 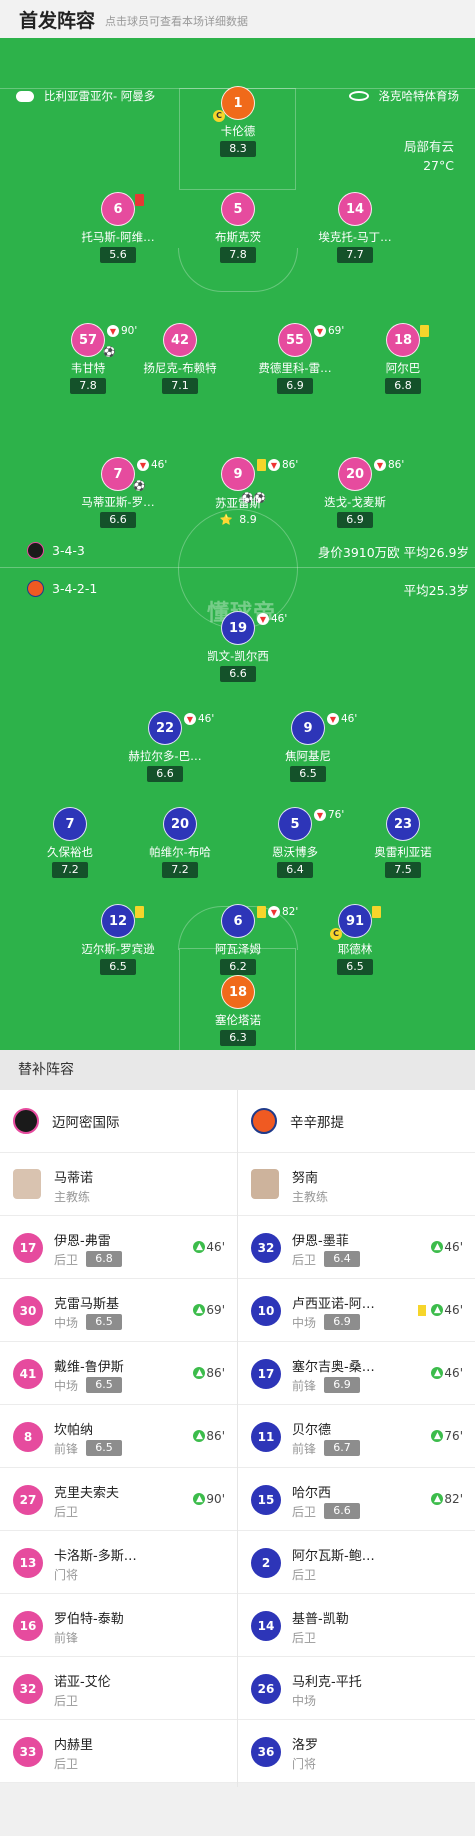 What do you see at coordinates (226, 520) in the screenshot?
I see `star-icon: ⭐` at bounding box center [226, 520].